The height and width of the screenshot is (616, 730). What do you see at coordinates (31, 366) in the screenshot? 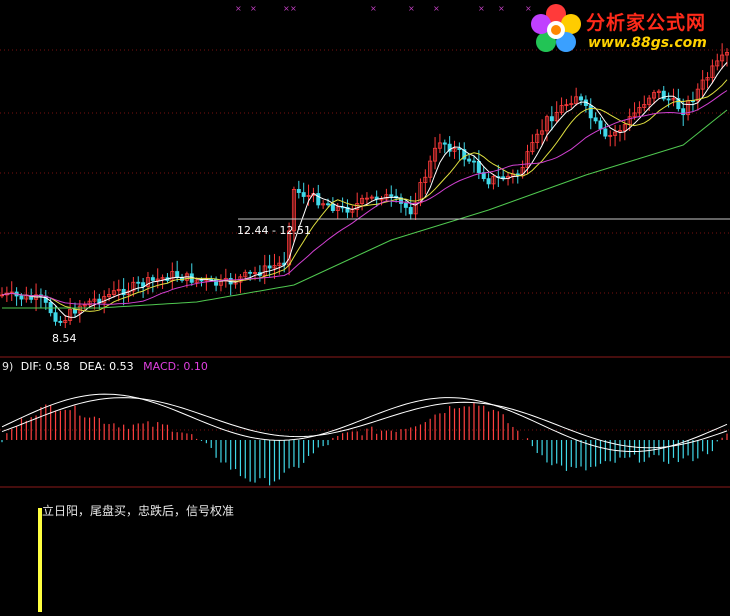
I see `dif-label: DIF:` at bounding box center [31, 366].